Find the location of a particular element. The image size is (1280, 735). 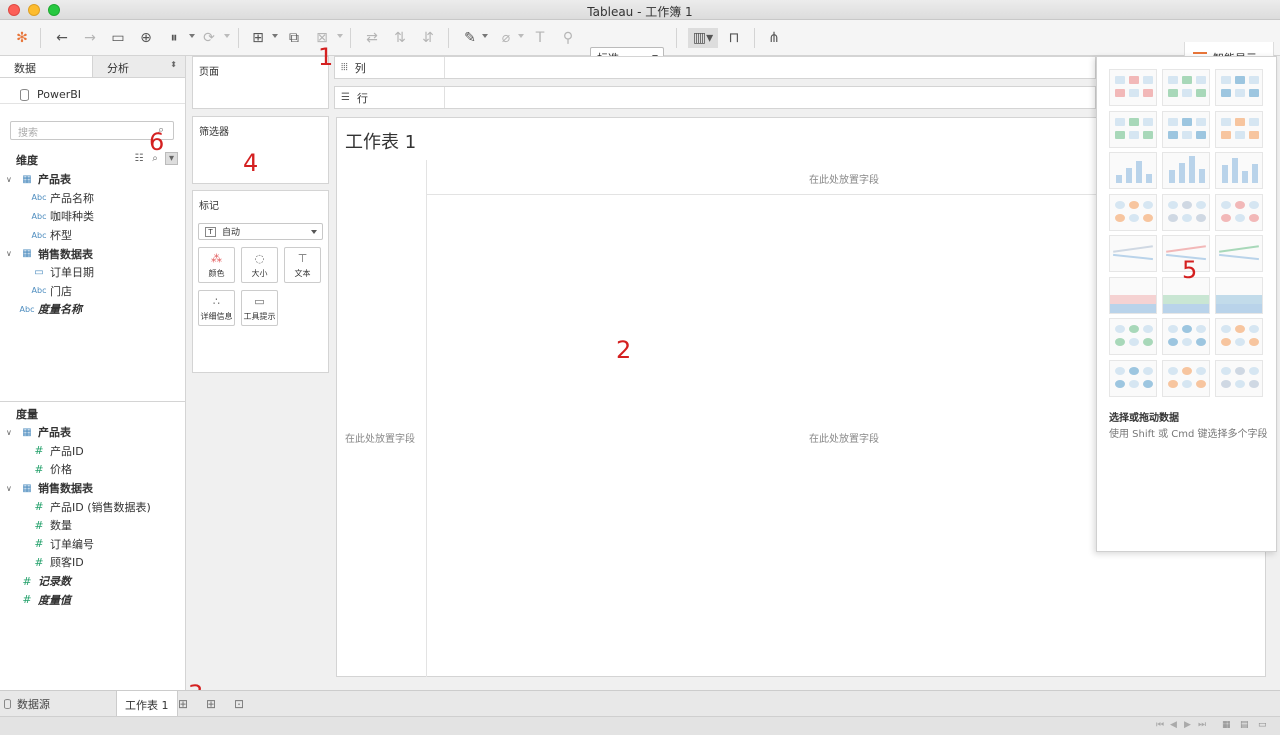

bullet-graph-chart-type-icon is located at coordinates (1186, 378).